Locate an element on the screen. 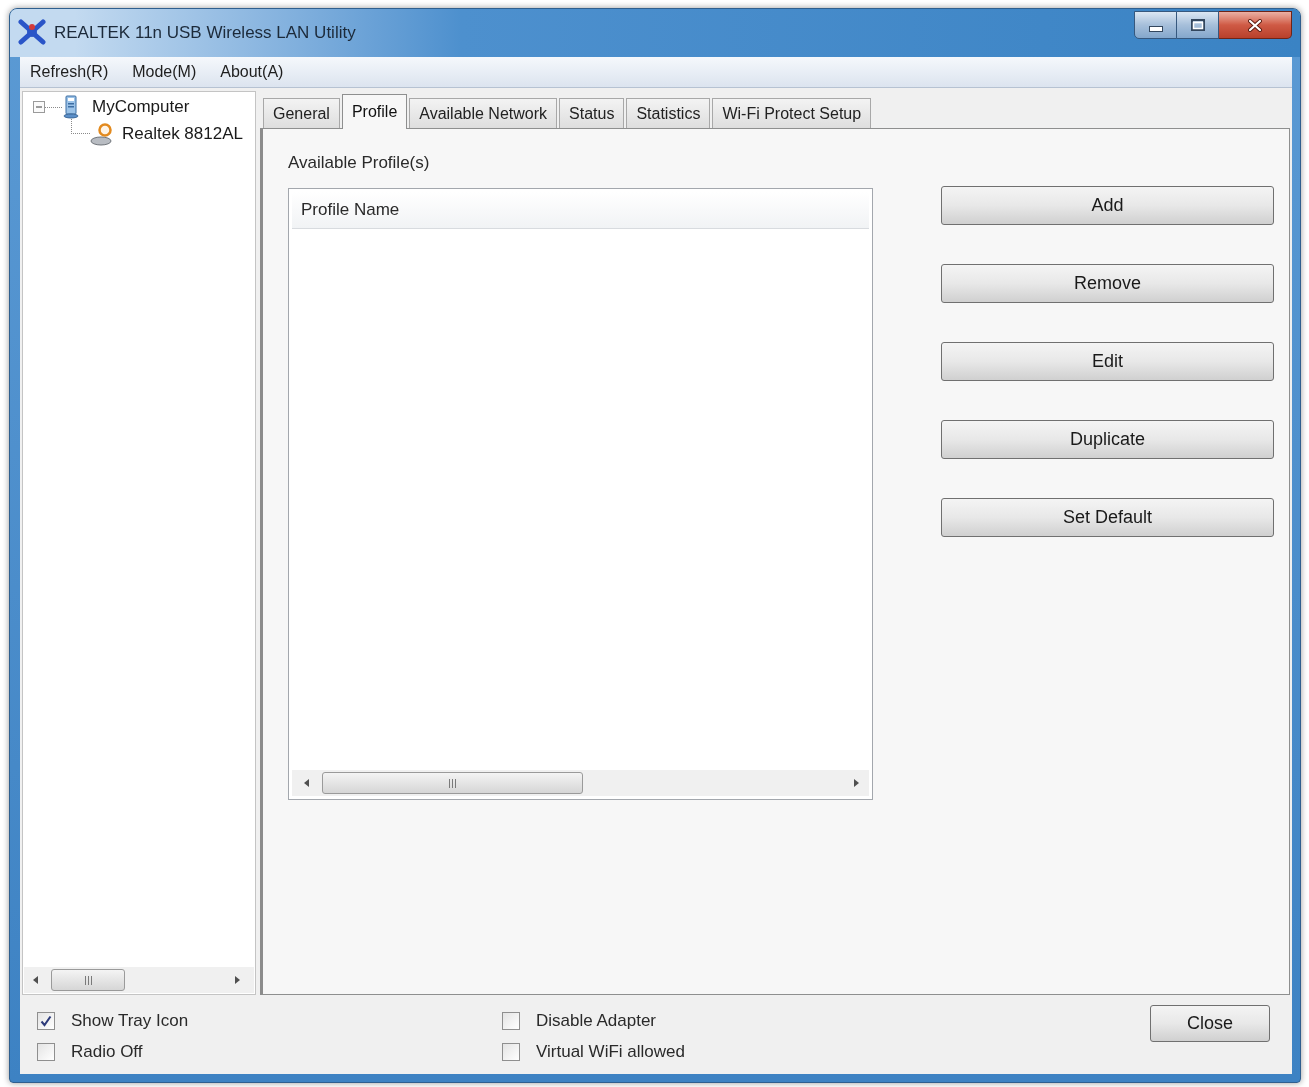  menu-item: Refresh(R) is located at coordinates (69, 72).